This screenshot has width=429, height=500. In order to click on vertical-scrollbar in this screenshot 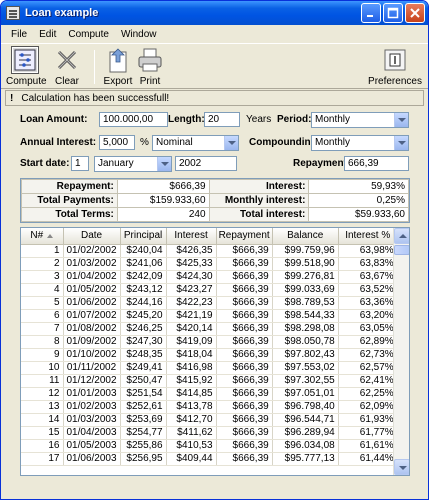, I will do `click(401, 351)`.